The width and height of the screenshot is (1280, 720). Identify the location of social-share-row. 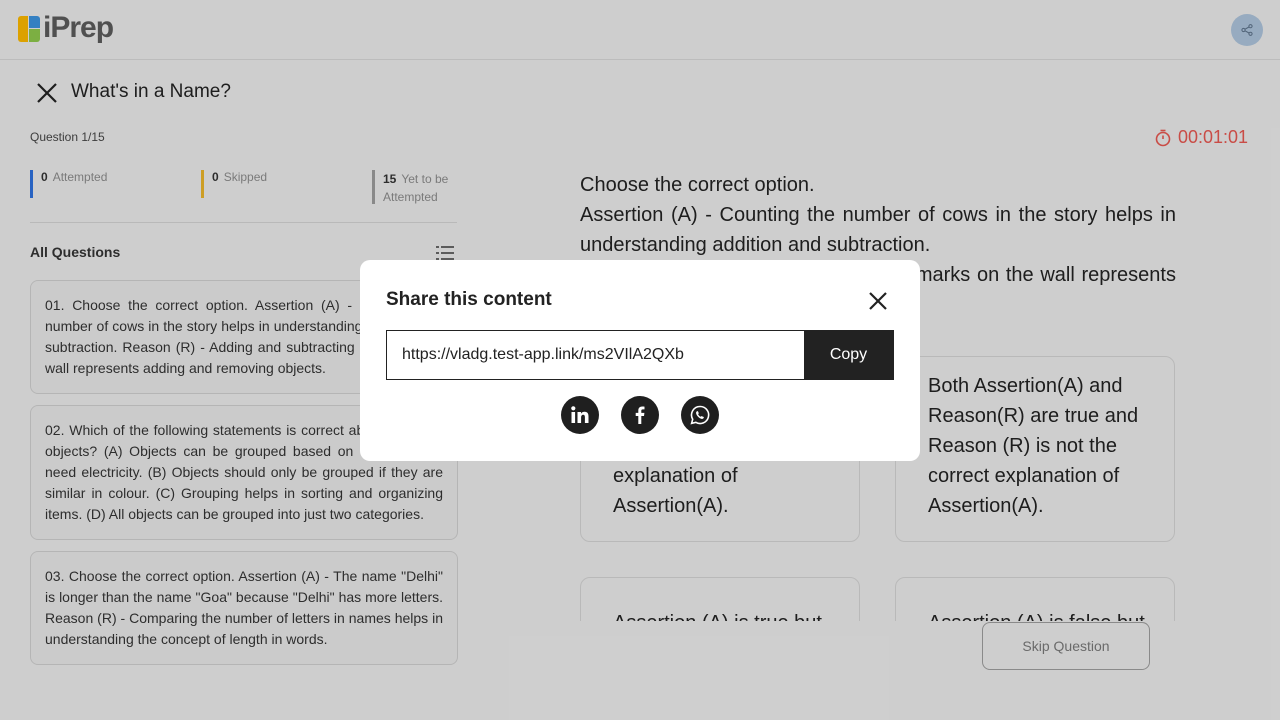
(640, 415).